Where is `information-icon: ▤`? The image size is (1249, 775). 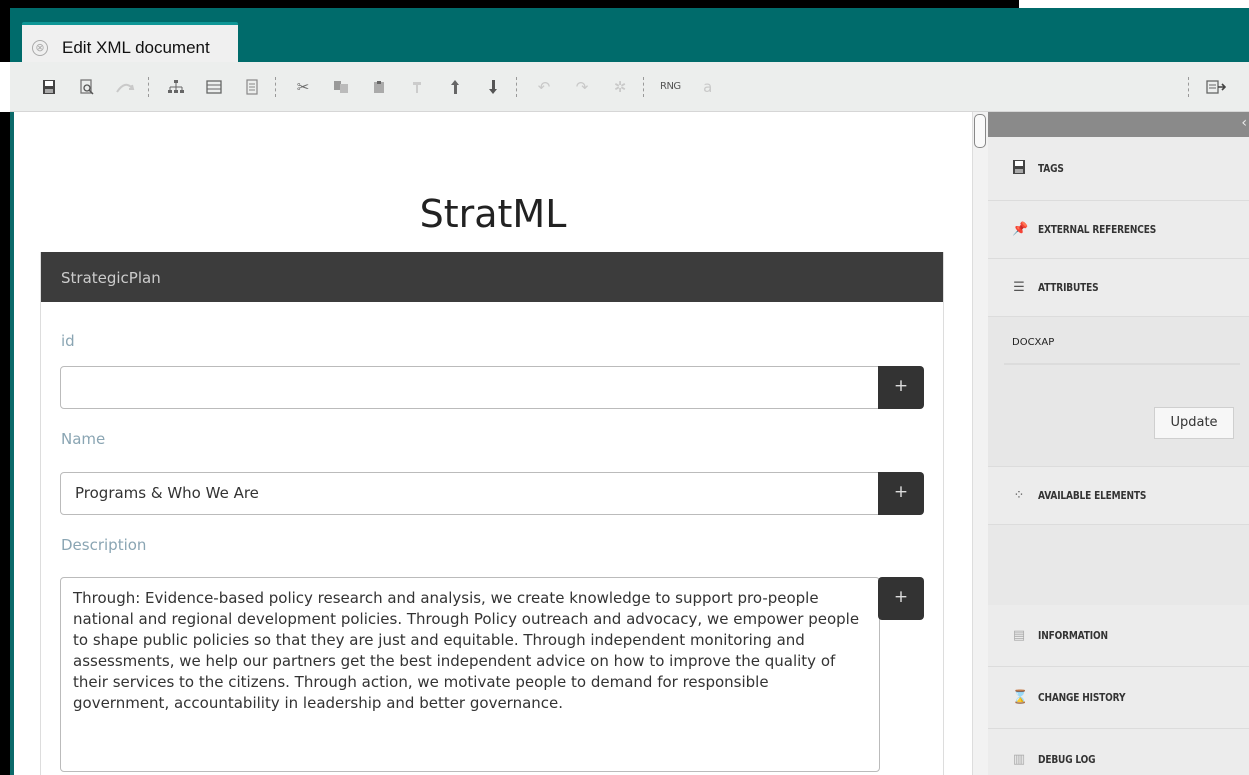
information-icon: ▤ is located at coordinates (1019, 635).